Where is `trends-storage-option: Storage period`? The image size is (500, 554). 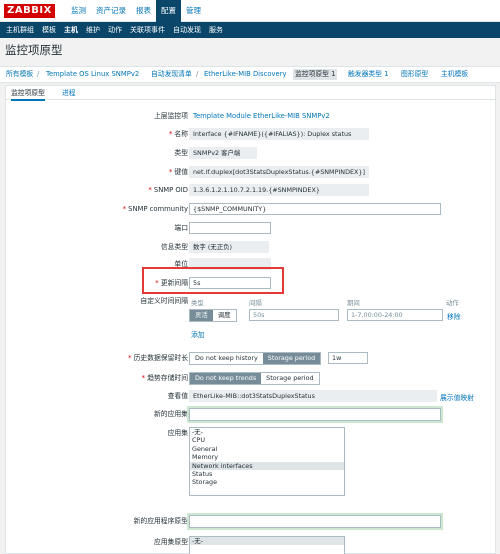 trends-storage-option: Storage period is located at coordinates (290, 378).